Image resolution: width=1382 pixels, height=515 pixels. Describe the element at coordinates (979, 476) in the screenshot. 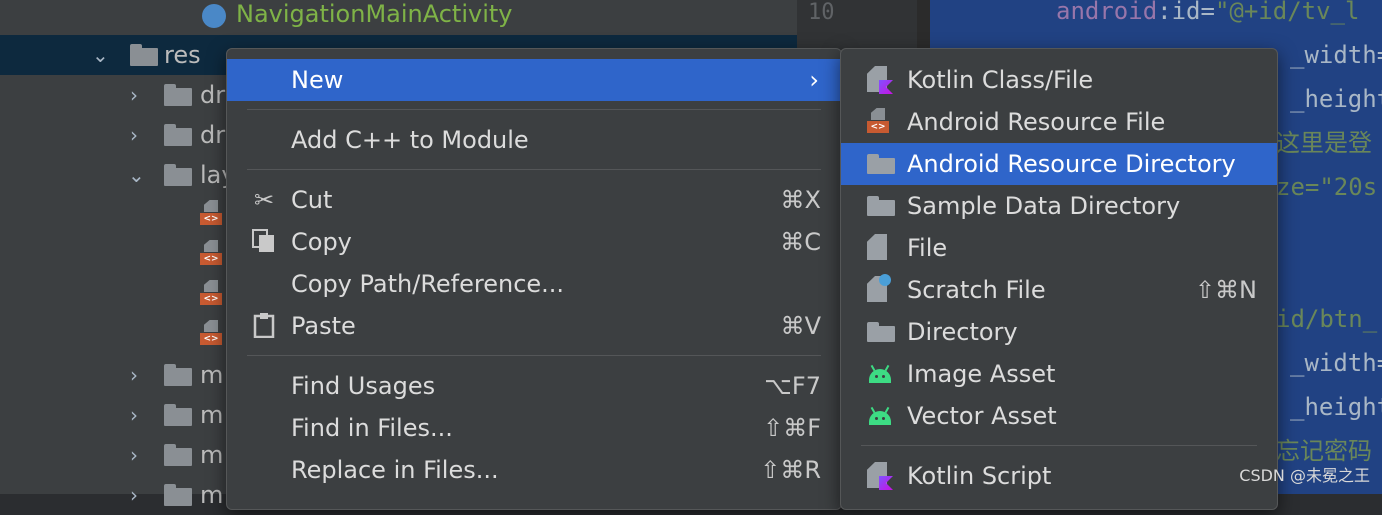

I see `menu-item-label: Kotlin Script` at that location.